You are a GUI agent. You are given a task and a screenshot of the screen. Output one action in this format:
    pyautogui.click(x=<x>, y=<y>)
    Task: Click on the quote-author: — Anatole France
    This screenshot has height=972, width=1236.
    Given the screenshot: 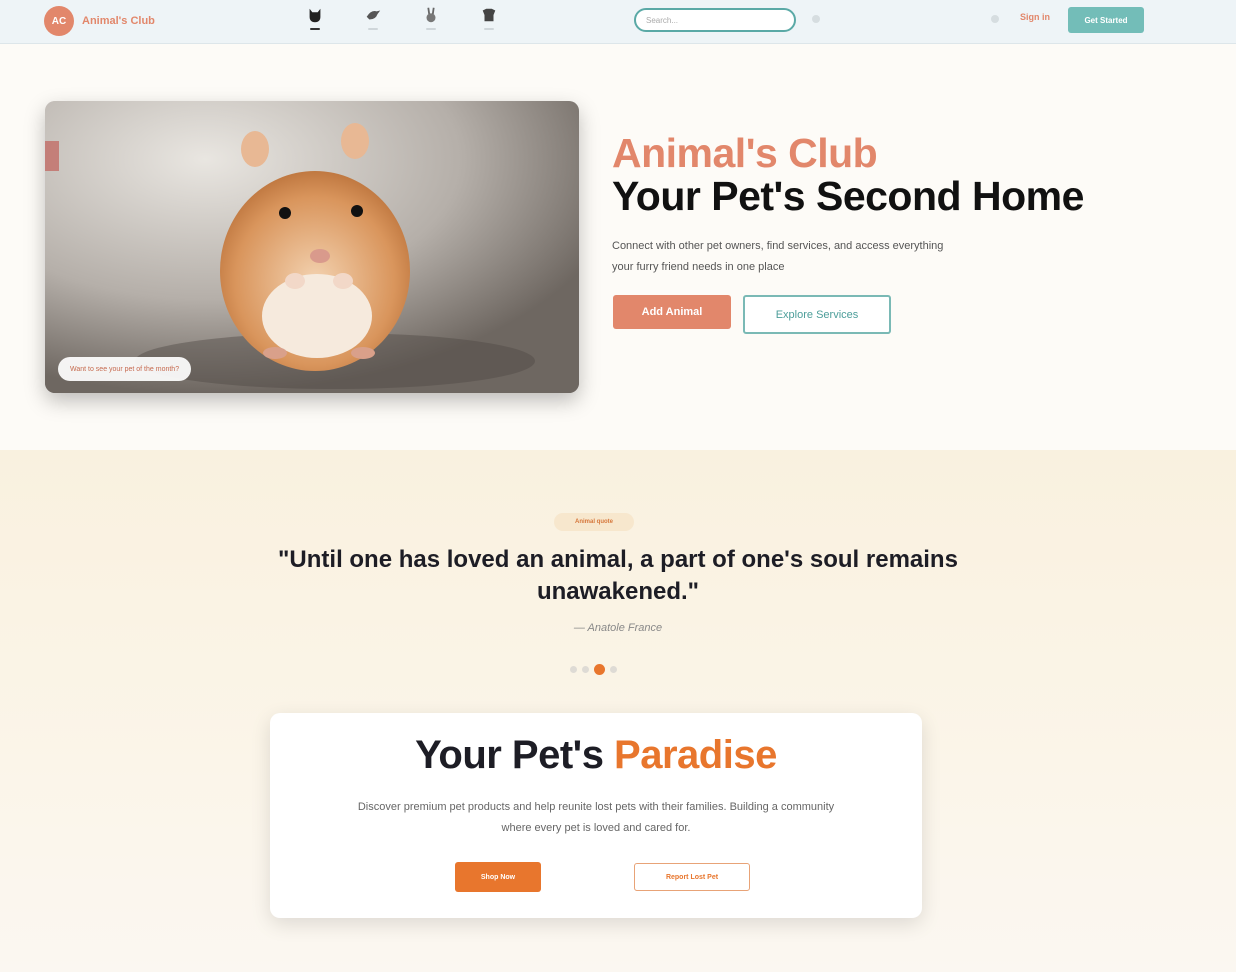 What is the action you would take?
    pyautogui.click(x=618, y=628)
    